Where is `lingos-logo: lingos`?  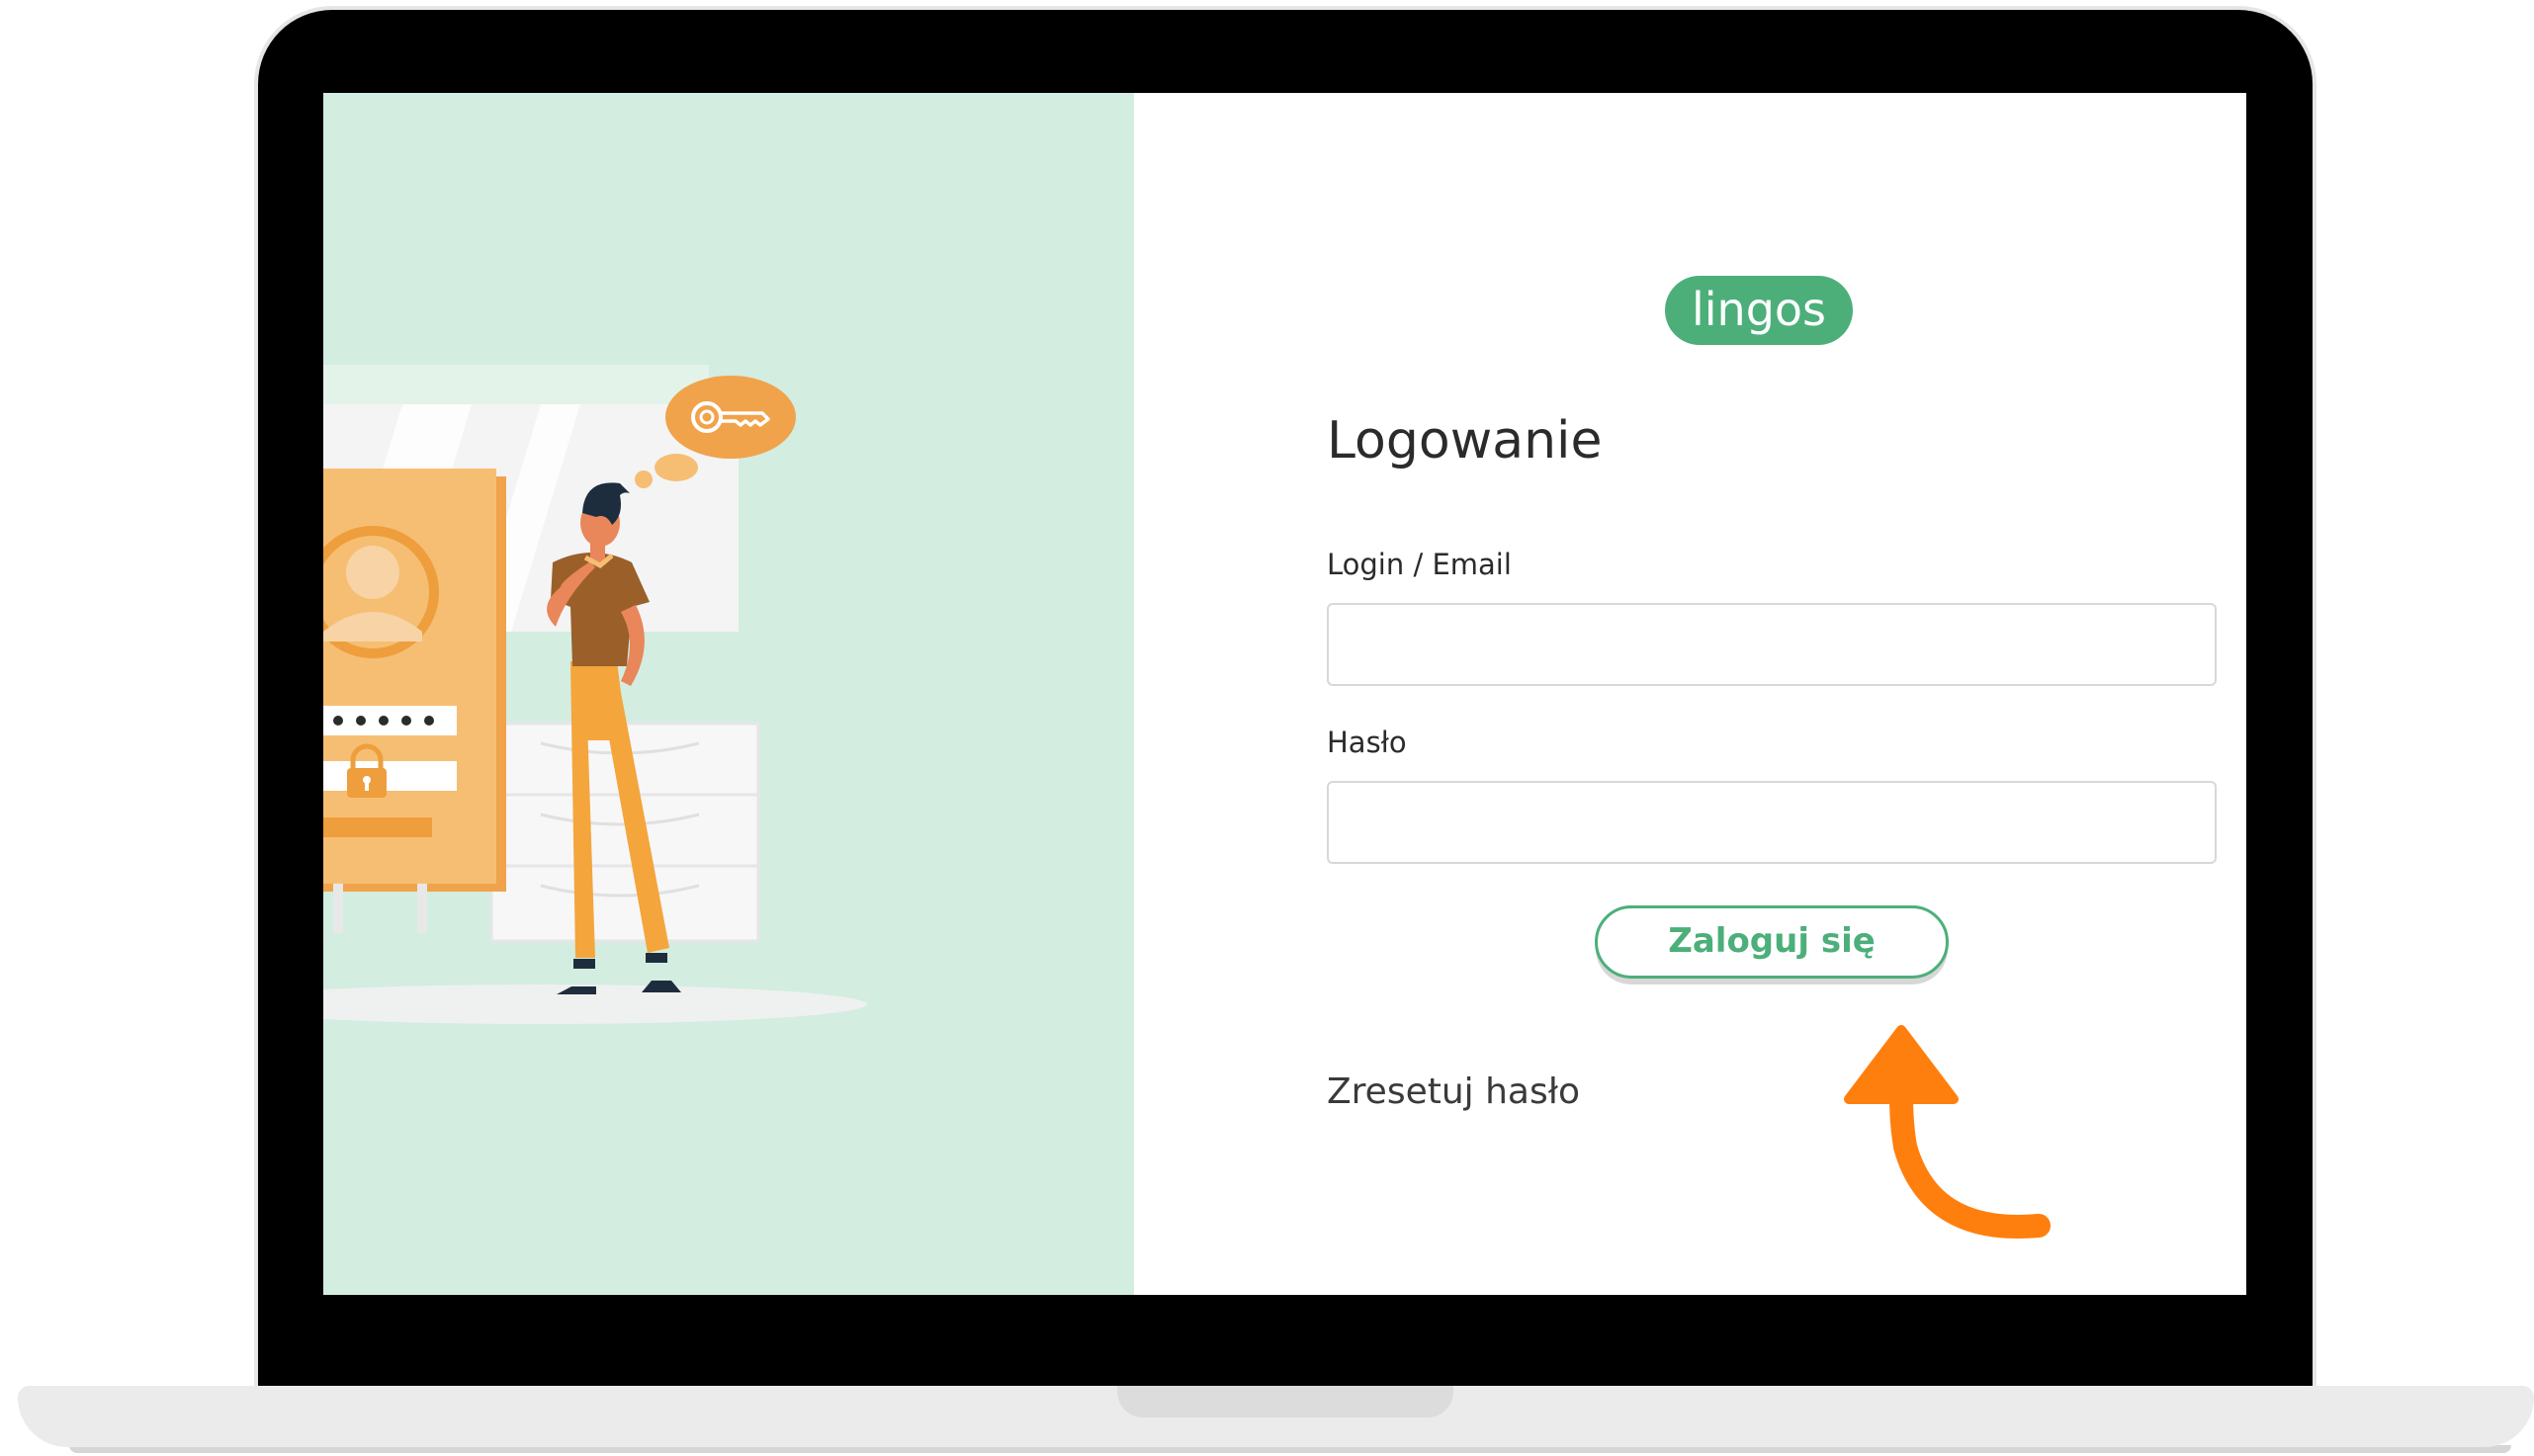
lingos-logo: lingos is located at coordinates (1759, 310).